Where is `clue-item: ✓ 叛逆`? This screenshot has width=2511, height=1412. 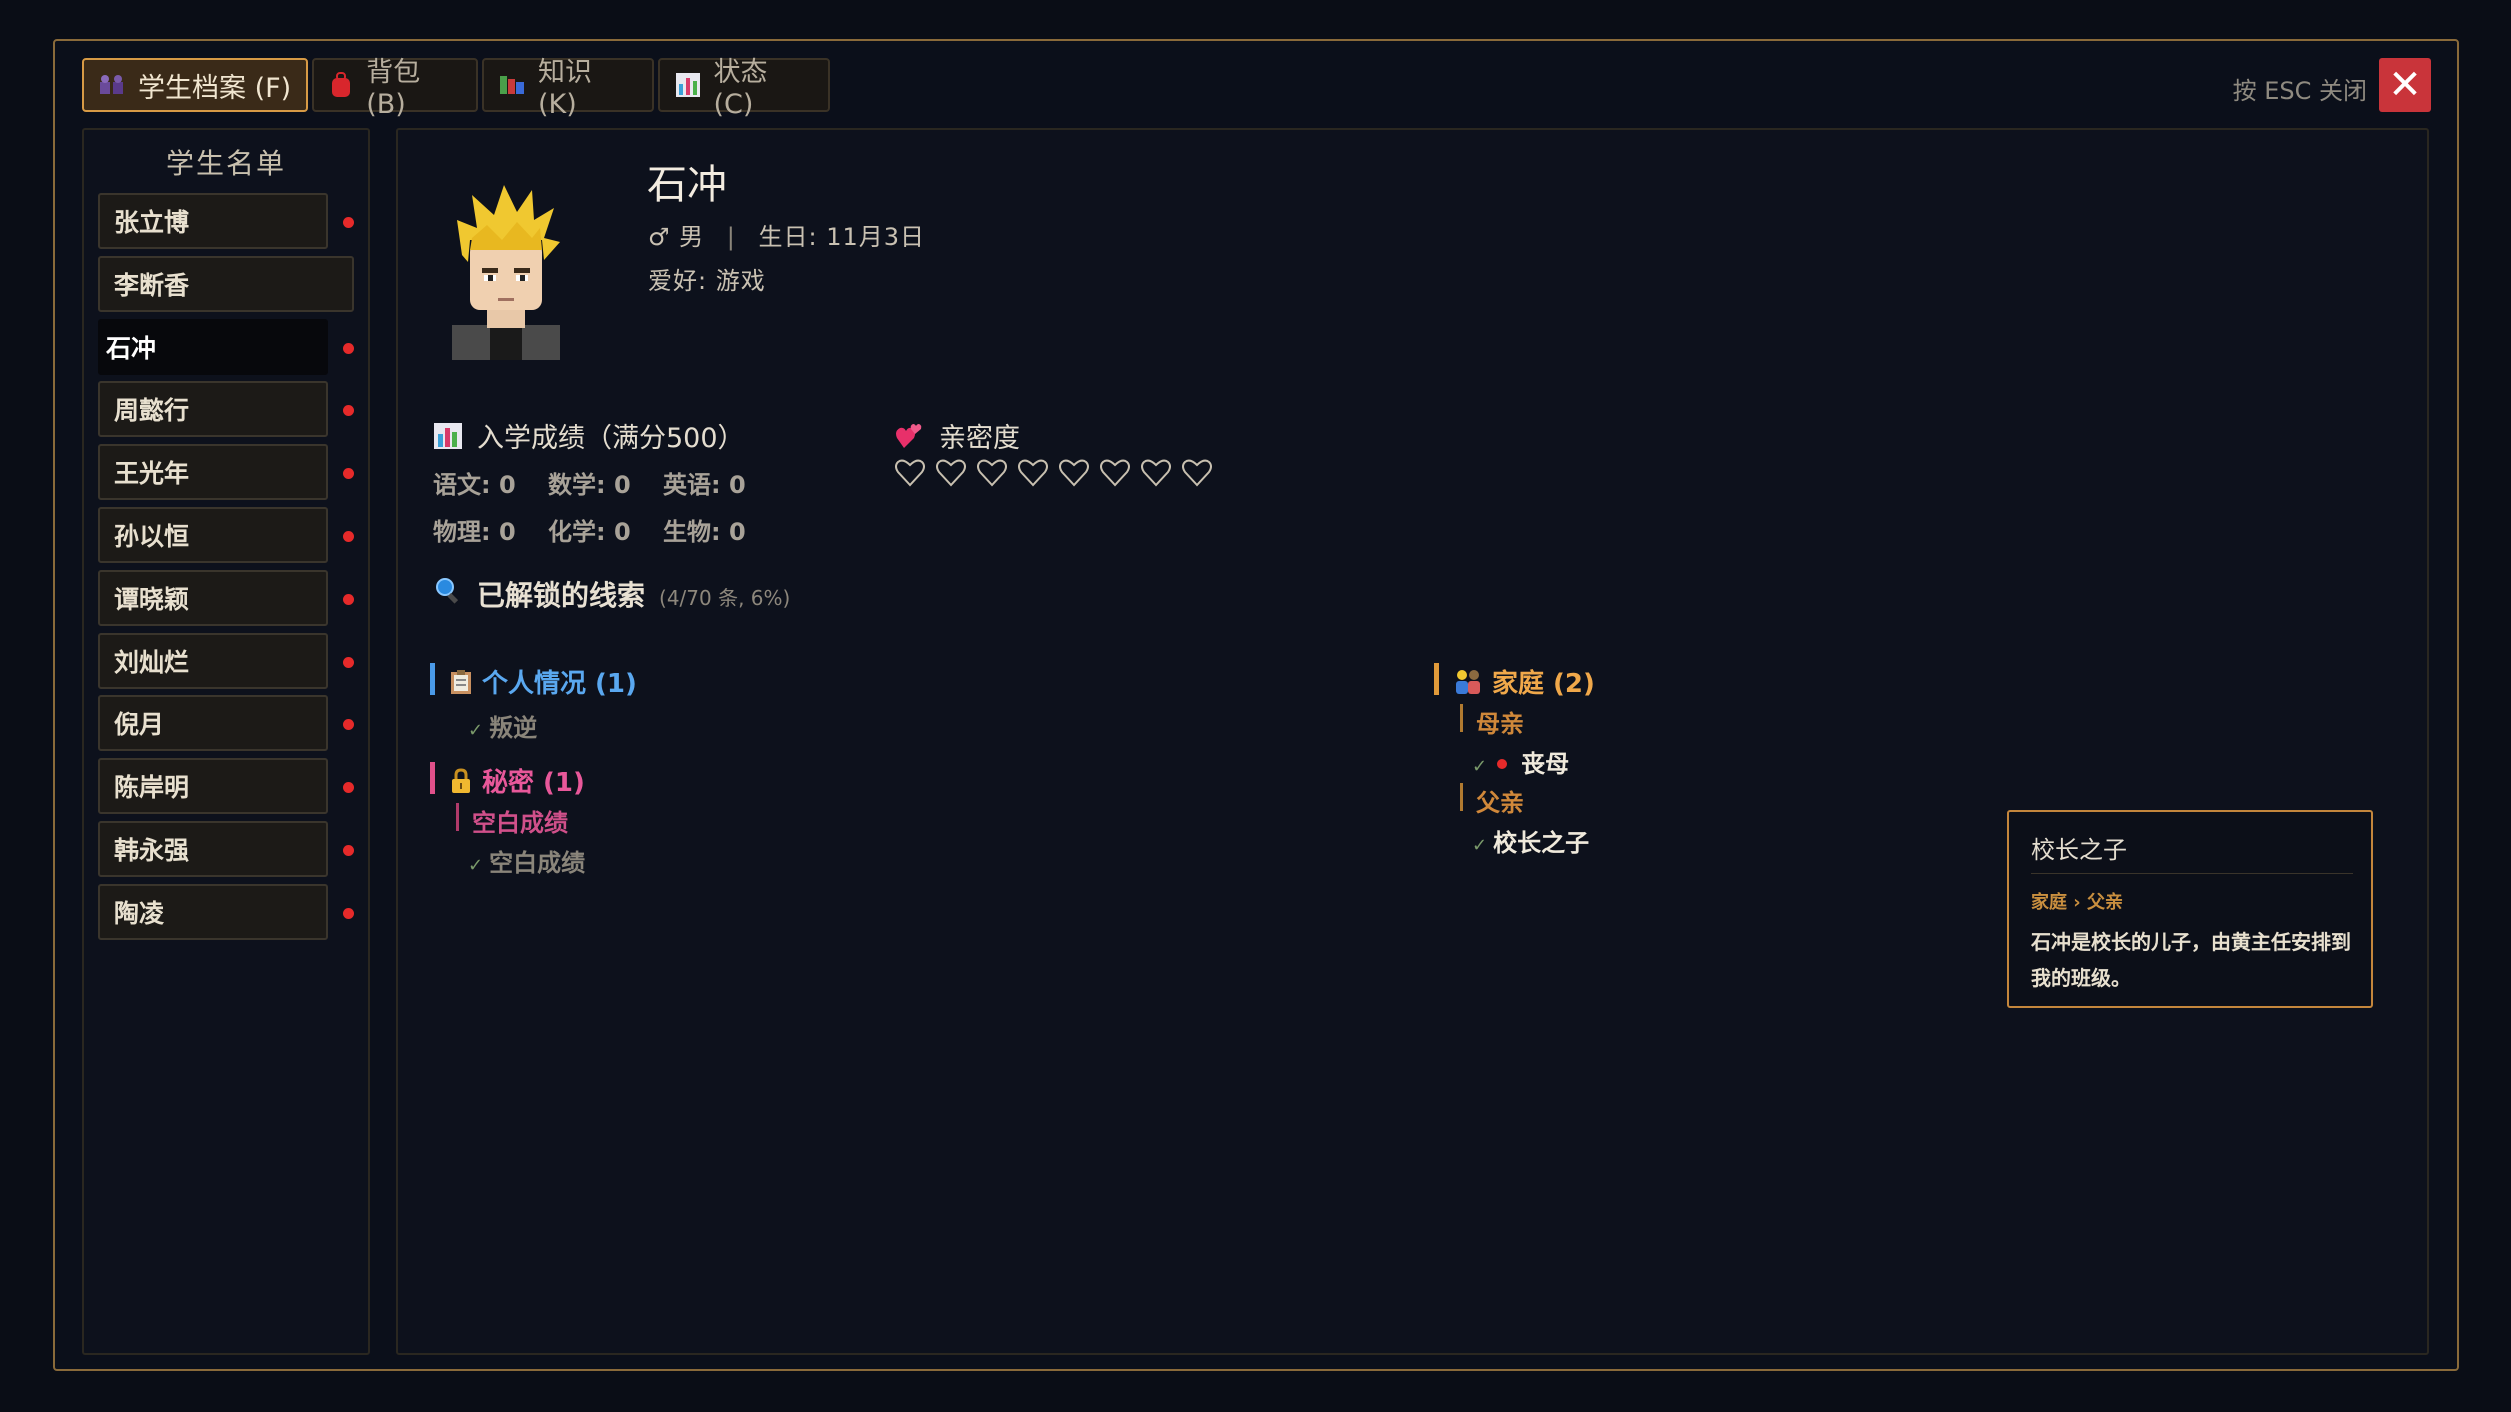
clue-item: ✓ 叛逆 is located at coordinates (502, 725).